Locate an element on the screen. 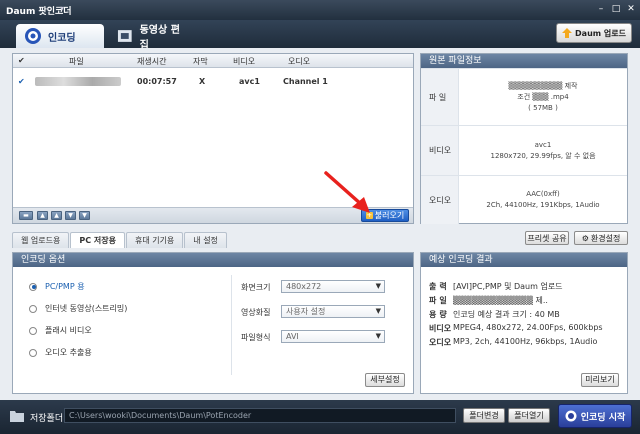  tab-encoding-label: 인코딩 is located at coordinates (62, 38).